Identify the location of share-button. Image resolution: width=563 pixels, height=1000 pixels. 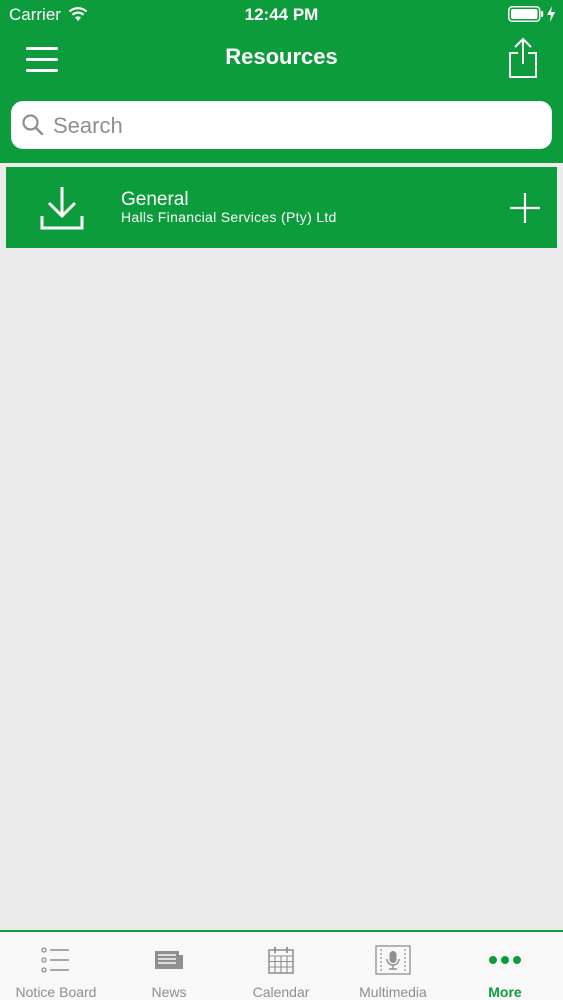
(523, 58).